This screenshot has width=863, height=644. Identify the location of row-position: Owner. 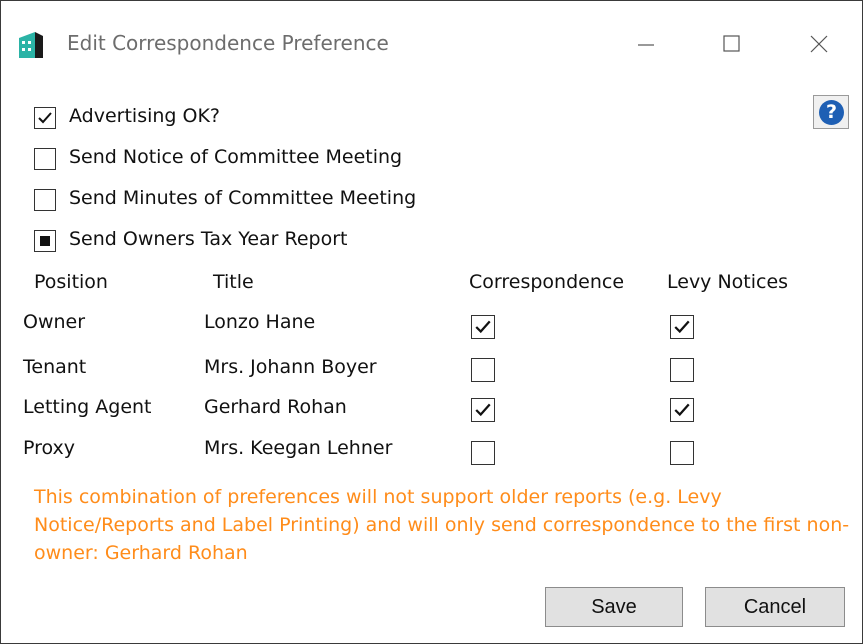
(54, 322).